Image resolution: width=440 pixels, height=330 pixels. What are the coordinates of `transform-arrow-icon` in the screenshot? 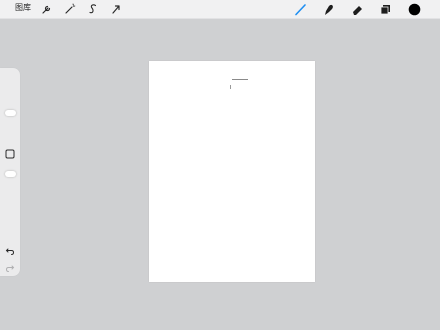 It's located at (116, 9).